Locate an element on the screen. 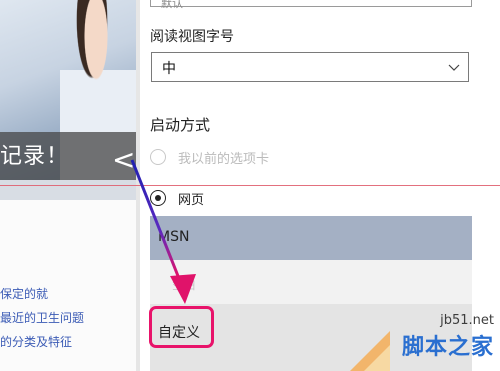 This screenshot has width=500, height=371. watermark-url: jb51.net is located at coordinates (467, 320).